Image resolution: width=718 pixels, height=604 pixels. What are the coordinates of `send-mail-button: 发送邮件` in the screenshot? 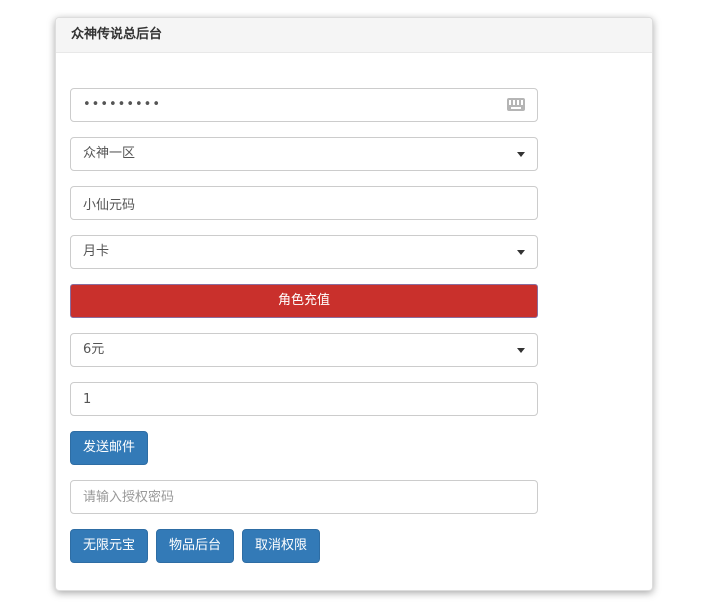 It's located at (109, 448).